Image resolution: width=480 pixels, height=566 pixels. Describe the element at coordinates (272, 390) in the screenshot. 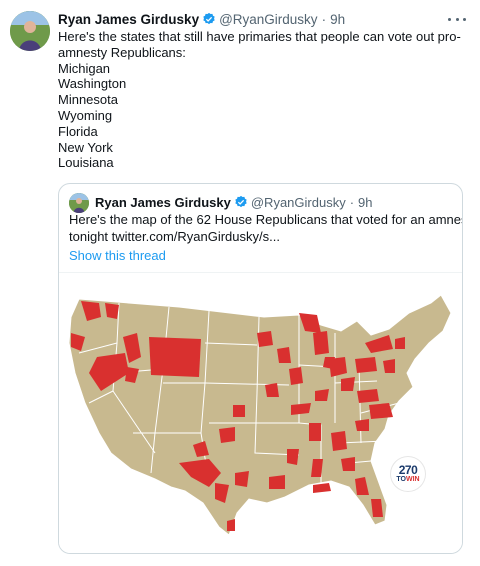

I see `district-mo` at that location.